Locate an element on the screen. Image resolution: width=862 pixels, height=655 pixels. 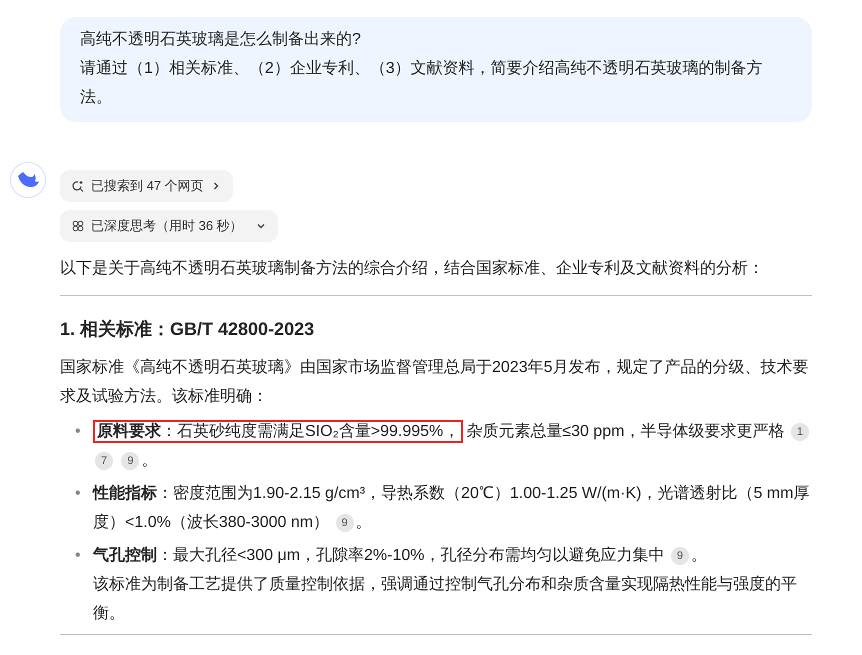
citation-link: 7 is located at coordinates (104, 461).